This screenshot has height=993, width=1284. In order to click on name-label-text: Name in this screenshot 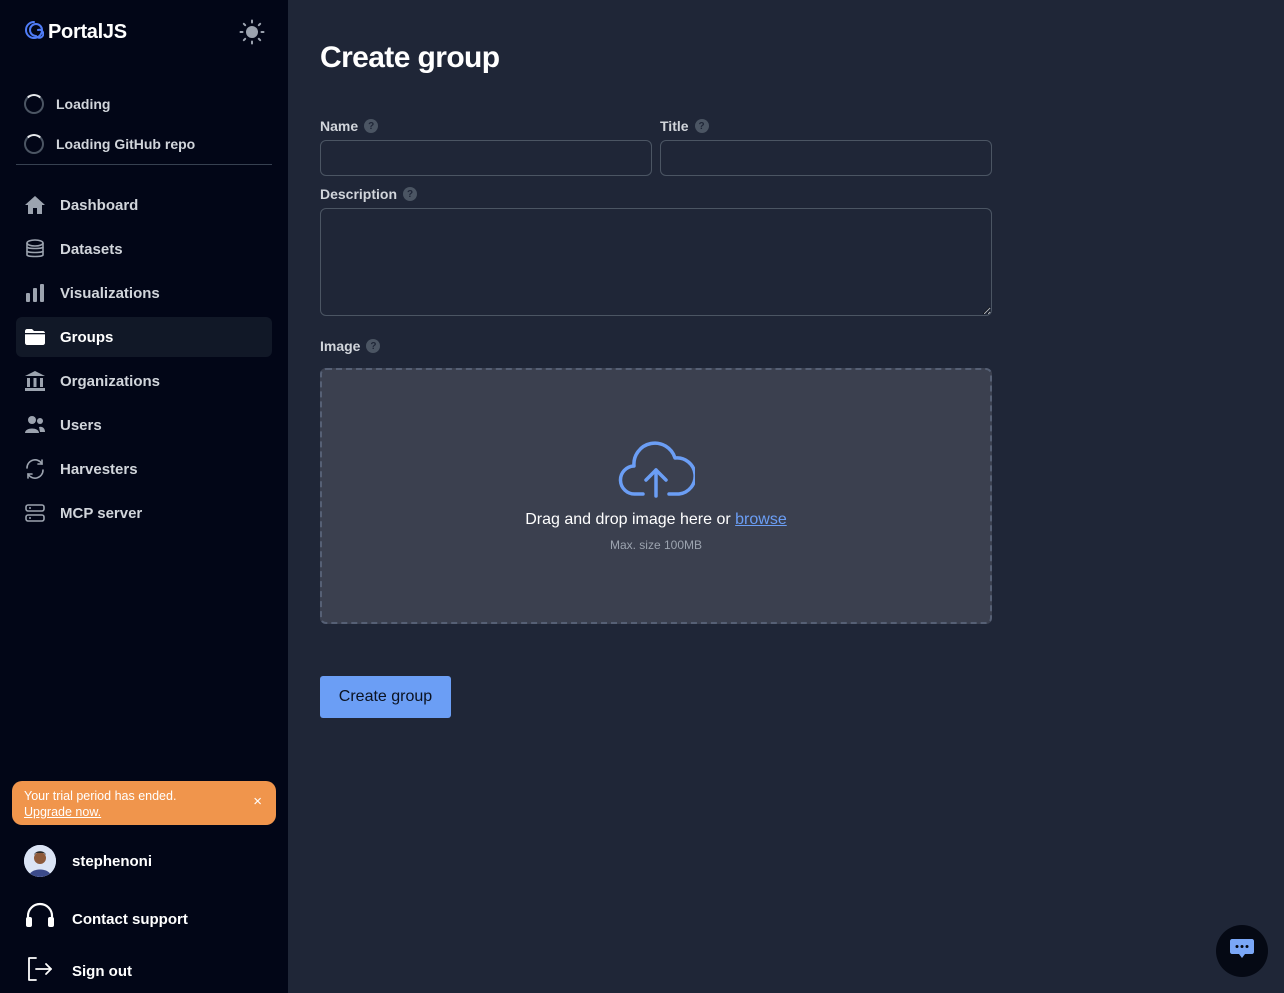, I will do `click(339, 126)`.